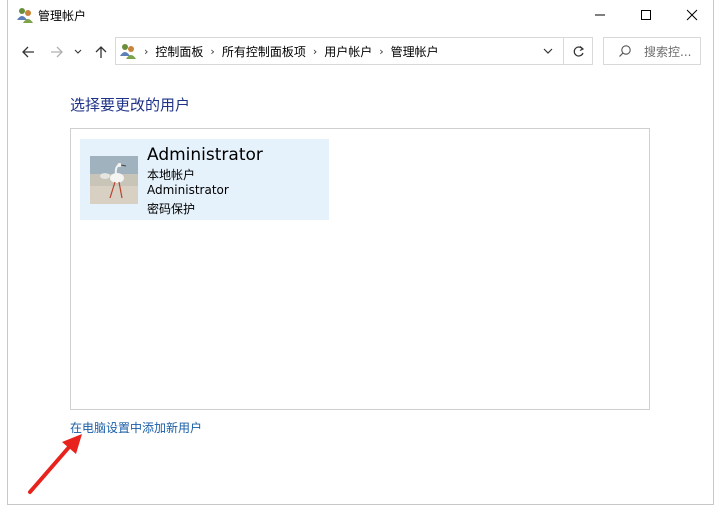  I want to click on window-title: 管理帐户, so click(62, 16).